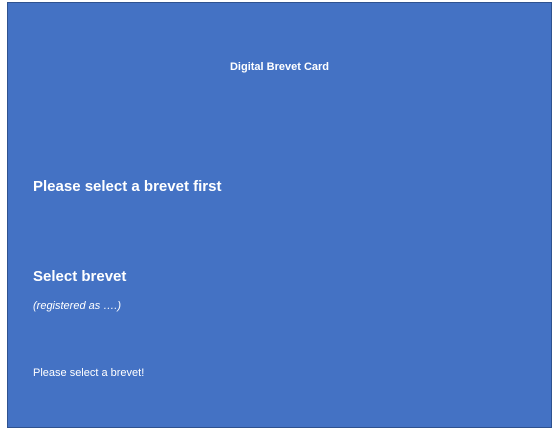 The height and width of the screenshot is (433, 552). What do you see at coordinates (127, 186) in the screenshot?
I see `select-brevet-prompt: Please select a brevet first` at bounding box center [127, 186].